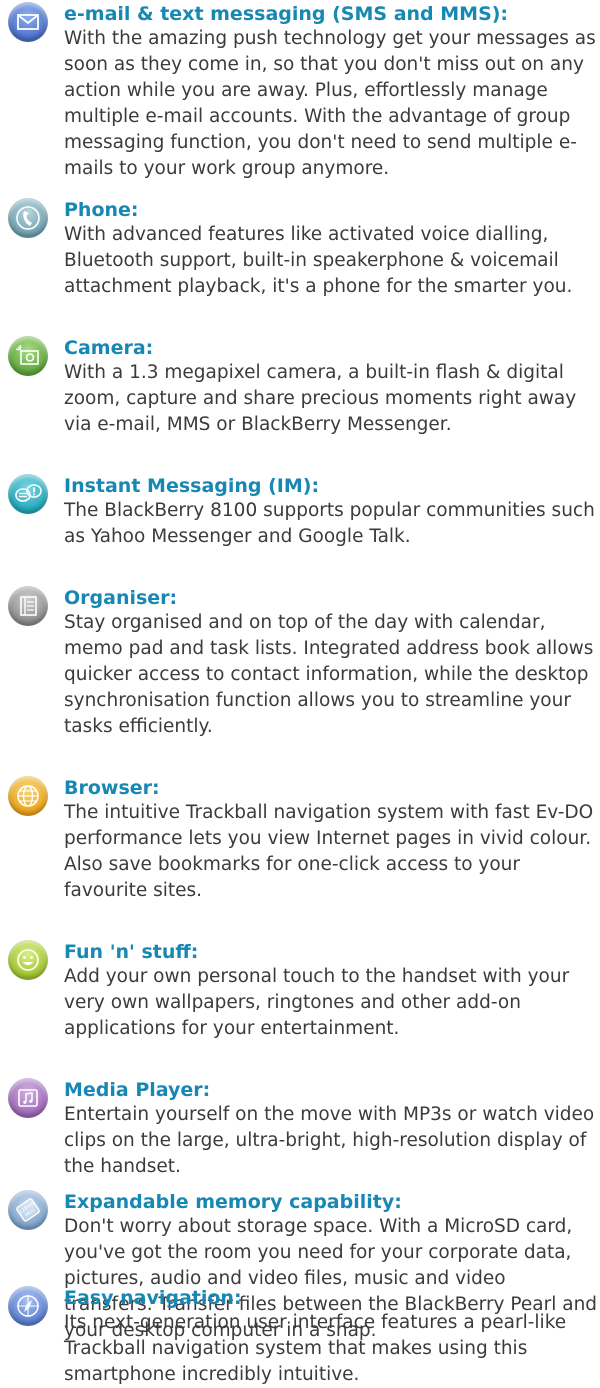 This screenshot has width=600, height=1388. Describe the element at coordinates (112, 788) in the screenshot. I see `feature-title: Browser:` at that location.